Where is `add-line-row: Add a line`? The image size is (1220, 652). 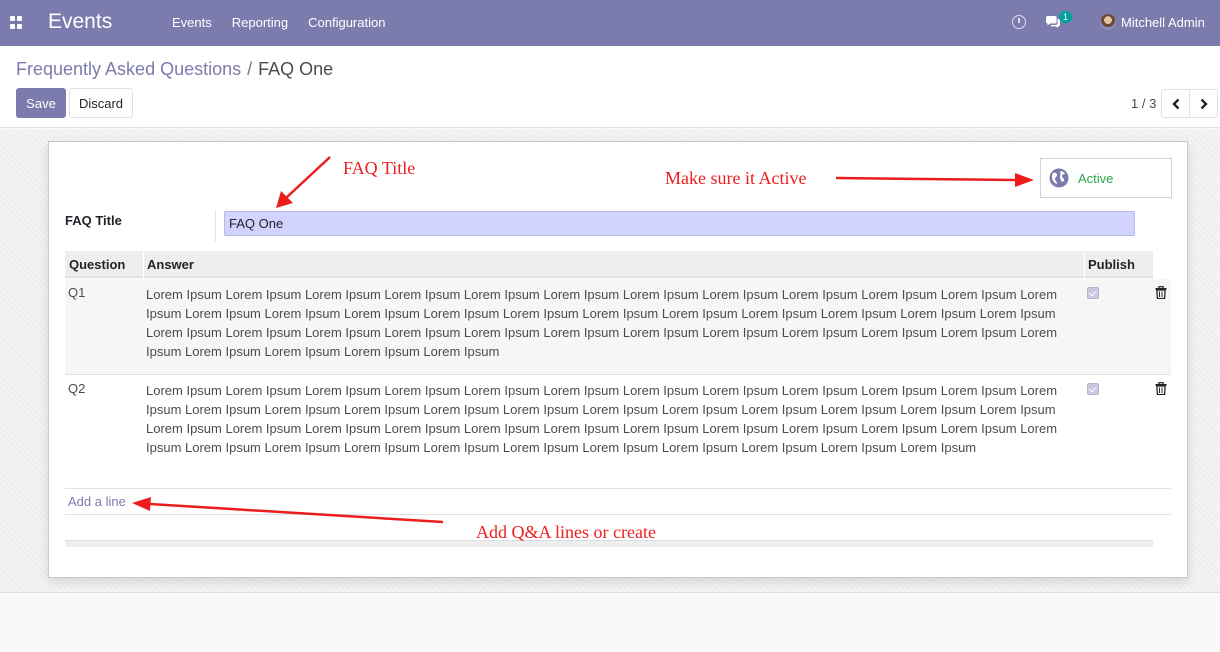
add-line-row: Add a line is located at coordinates (618, 502).